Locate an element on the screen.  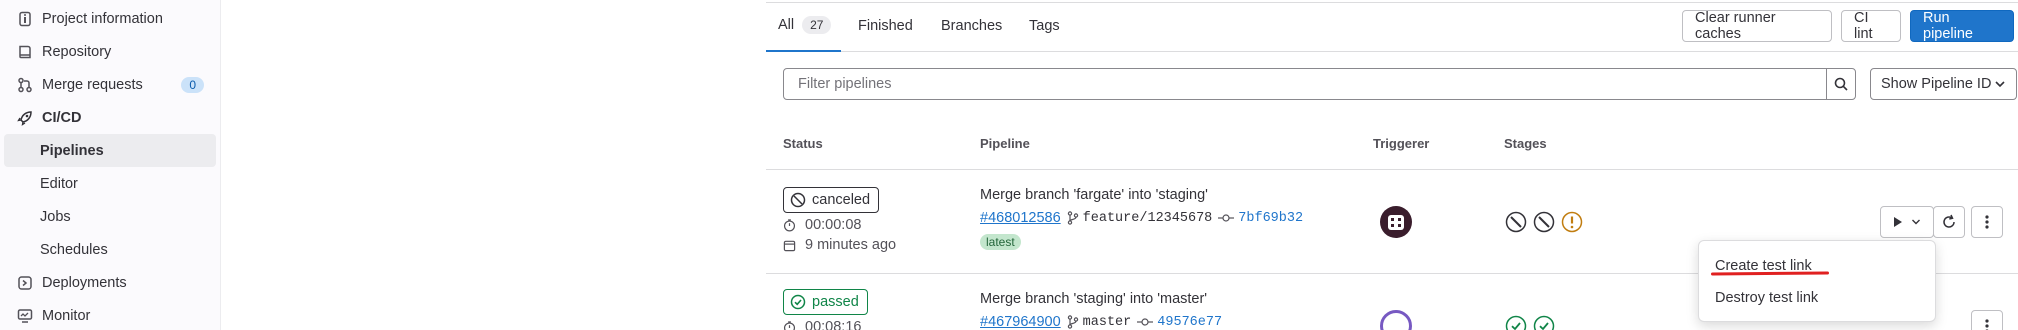
sidebar-item-label: Jobs is located at coordinates (55, 216).